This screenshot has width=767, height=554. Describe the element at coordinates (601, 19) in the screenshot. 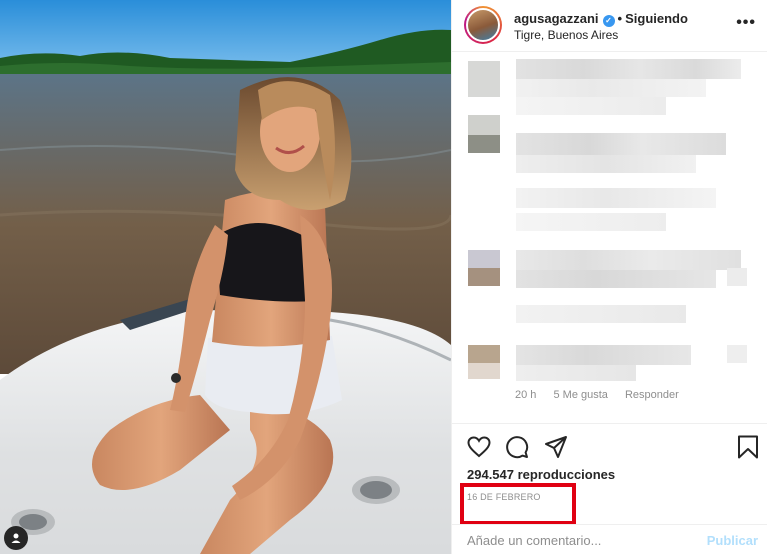

I see `username-row: agusagazzani ✓ • Siguiendo` at that location.